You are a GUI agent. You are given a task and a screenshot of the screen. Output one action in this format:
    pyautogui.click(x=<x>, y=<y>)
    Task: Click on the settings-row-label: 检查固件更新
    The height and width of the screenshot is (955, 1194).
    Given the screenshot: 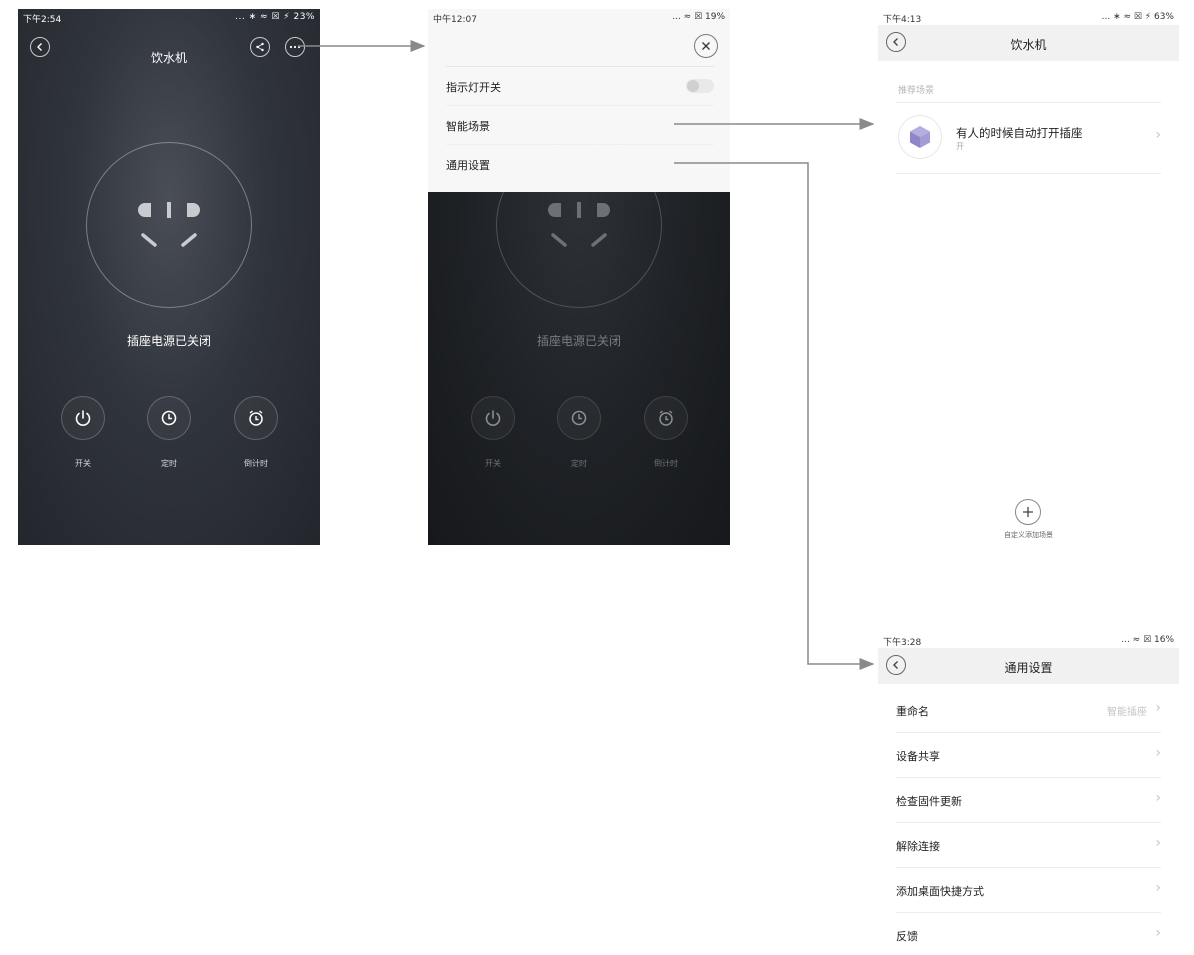 What is the action you would take?
    pyautogui.click(x=929, y=801)
    